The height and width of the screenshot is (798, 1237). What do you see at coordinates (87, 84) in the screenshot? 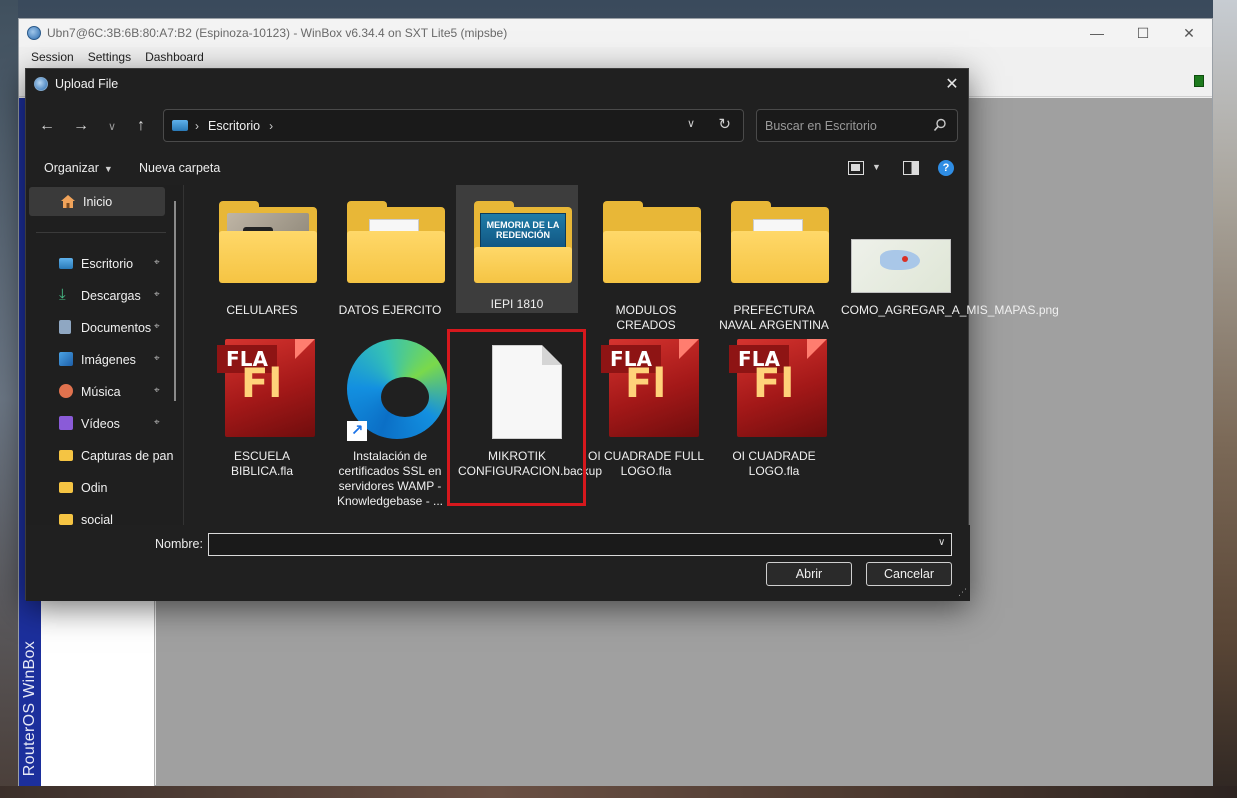
I see `dialog-title: Upload File` at bounding box center [87, 84].